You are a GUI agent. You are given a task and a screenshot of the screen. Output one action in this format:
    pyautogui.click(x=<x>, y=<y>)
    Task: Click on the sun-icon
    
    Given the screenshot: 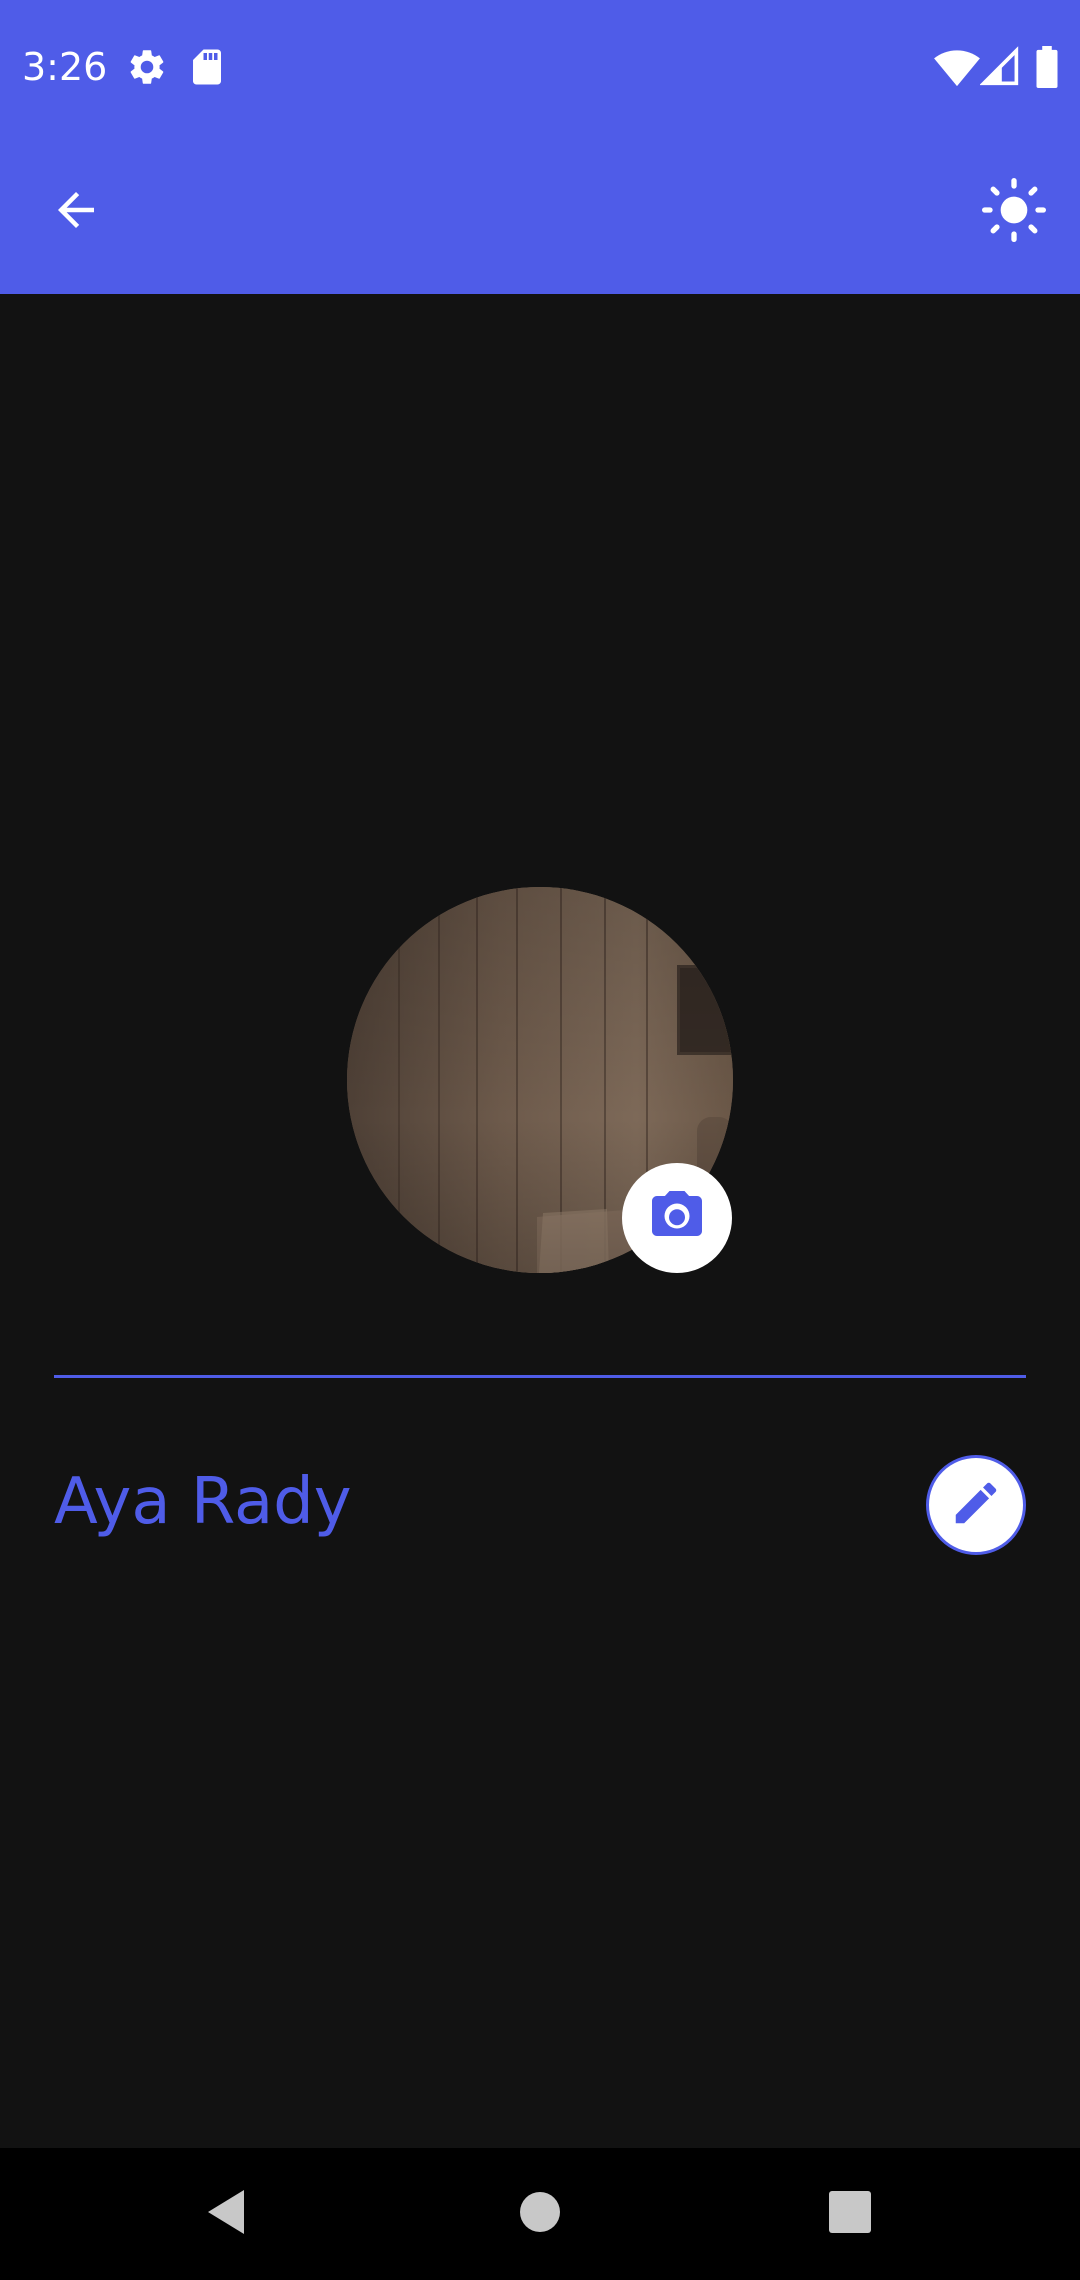 What is the action you would take?
    pyautogui.click(x=1014, y=212)
    